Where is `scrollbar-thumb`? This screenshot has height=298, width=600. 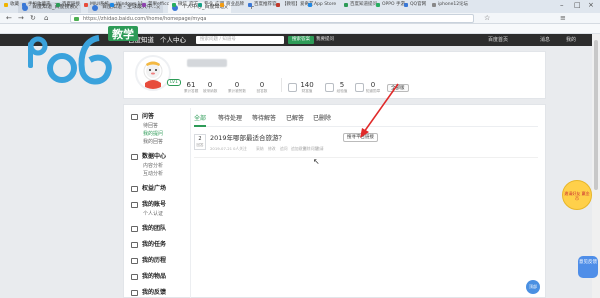 scrollbar-thumb is located at coordinates (596, 115).